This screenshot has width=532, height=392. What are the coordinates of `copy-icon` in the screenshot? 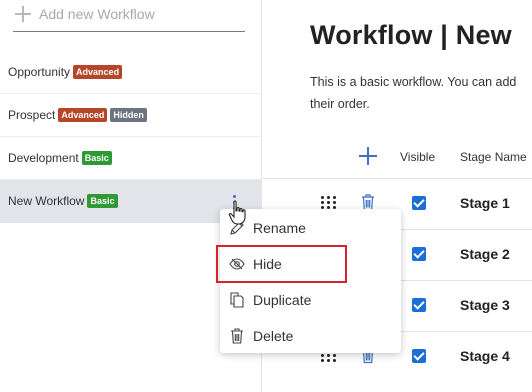 It's located at (237, 300).